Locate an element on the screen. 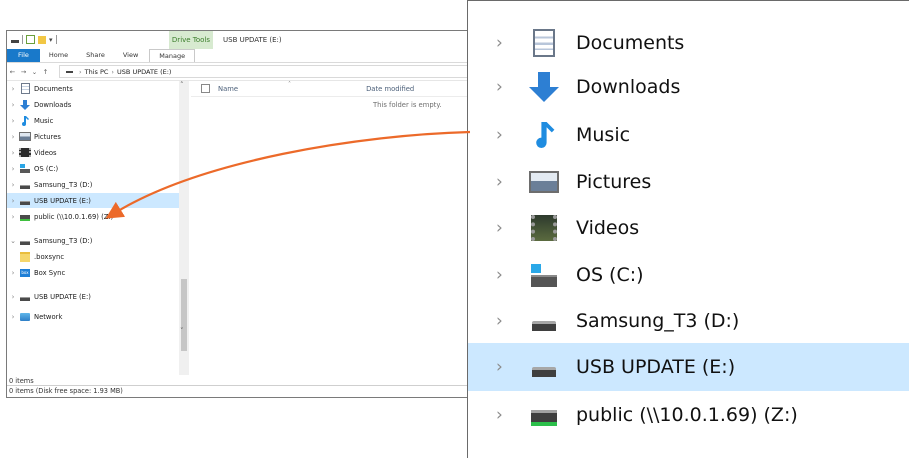 The height and width of the screenshot is (458, 909). zoom-item-label: OS (C:) is located at coordinates (610, 275).